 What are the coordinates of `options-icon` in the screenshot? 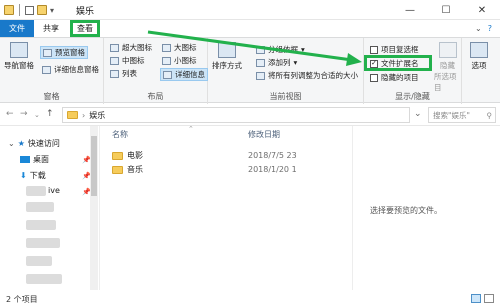 It's located at (479, 50).